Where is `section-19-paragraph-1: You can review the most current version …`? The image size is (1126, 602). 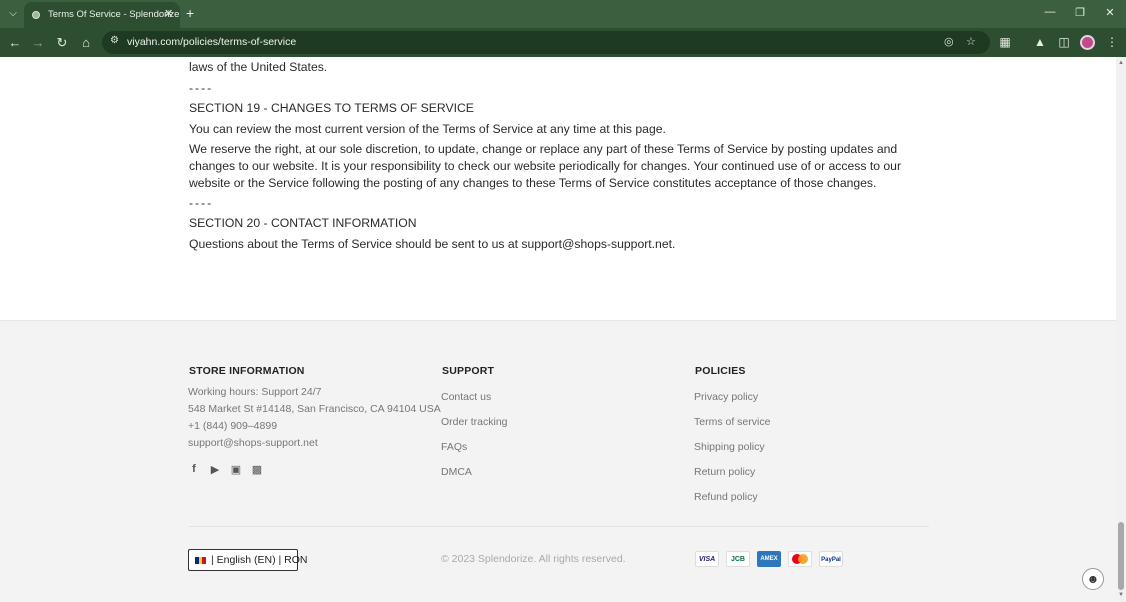 section-19-paragraph-1: You can review the most current version … is located at coordinates (427, 129).